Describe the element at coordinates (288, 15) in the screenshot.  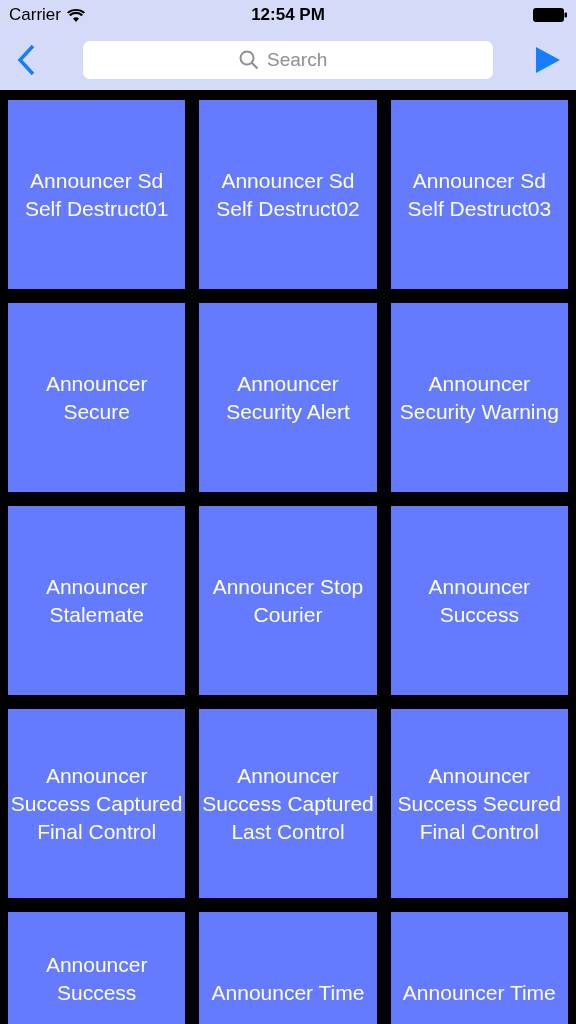
I see `clock-time: 12:54 PM` at that location.